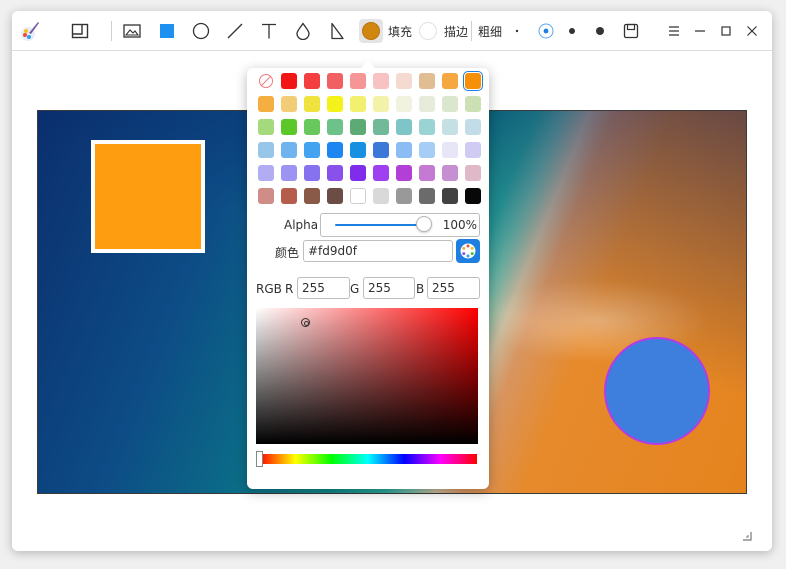  What do you see at coordinates (368, 459) in the screenshot?
I see `hue-slider` at bounding box center [368, 459].